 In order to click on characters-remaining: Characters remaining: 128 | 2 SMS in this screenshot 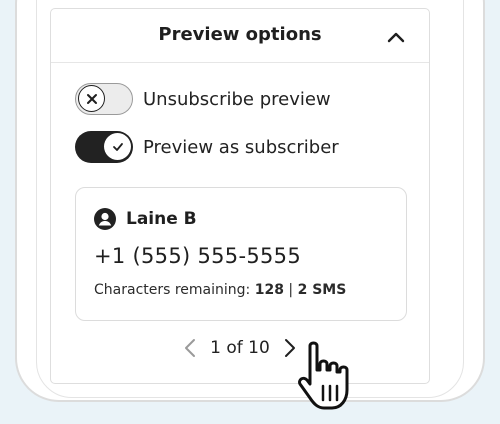, I will do `click(220, 290)`.